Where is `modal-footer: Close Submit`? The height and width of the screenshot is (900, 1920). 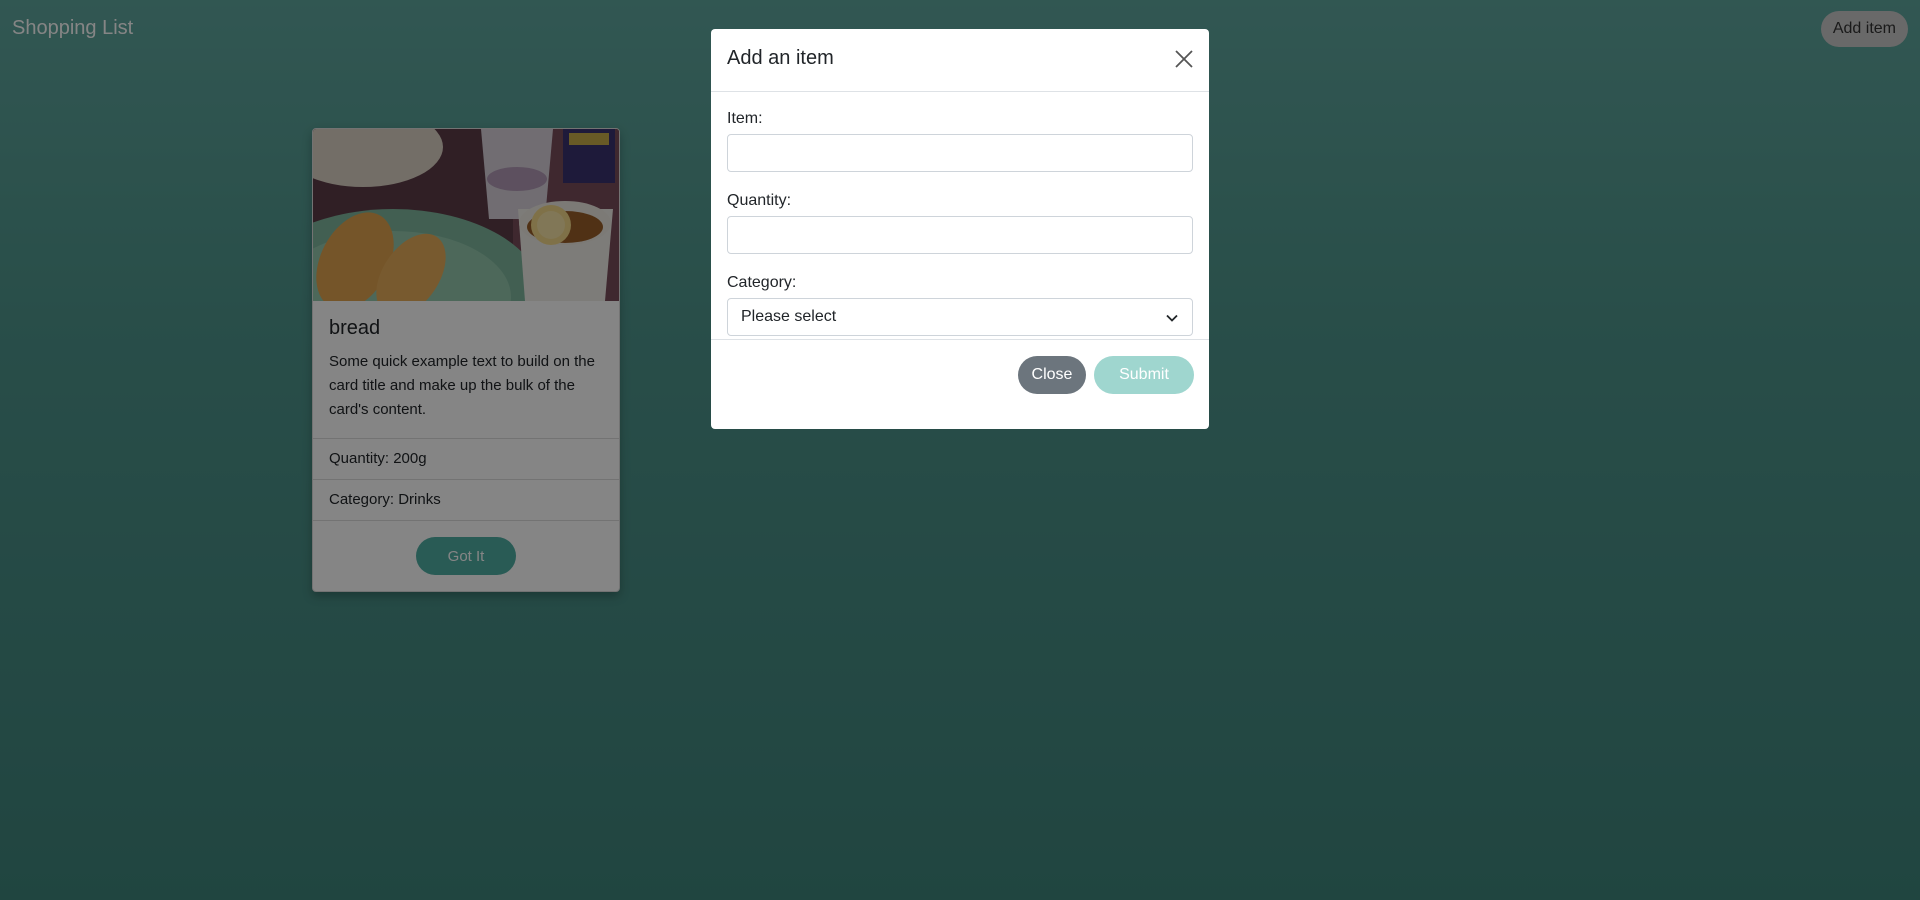 modal-footer: Close Submit is located at coordinates (960, 375).